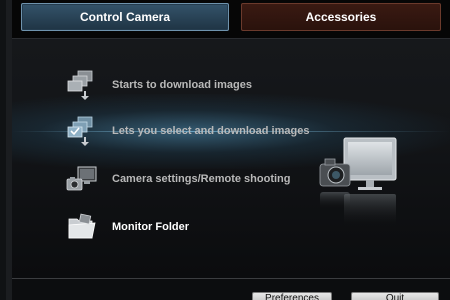 This screenshot has width=450, height=300. Describe the element at coordinates (231, 19) in the screenshot. I see `tab-bar: Control Camera Accessories` at that location.